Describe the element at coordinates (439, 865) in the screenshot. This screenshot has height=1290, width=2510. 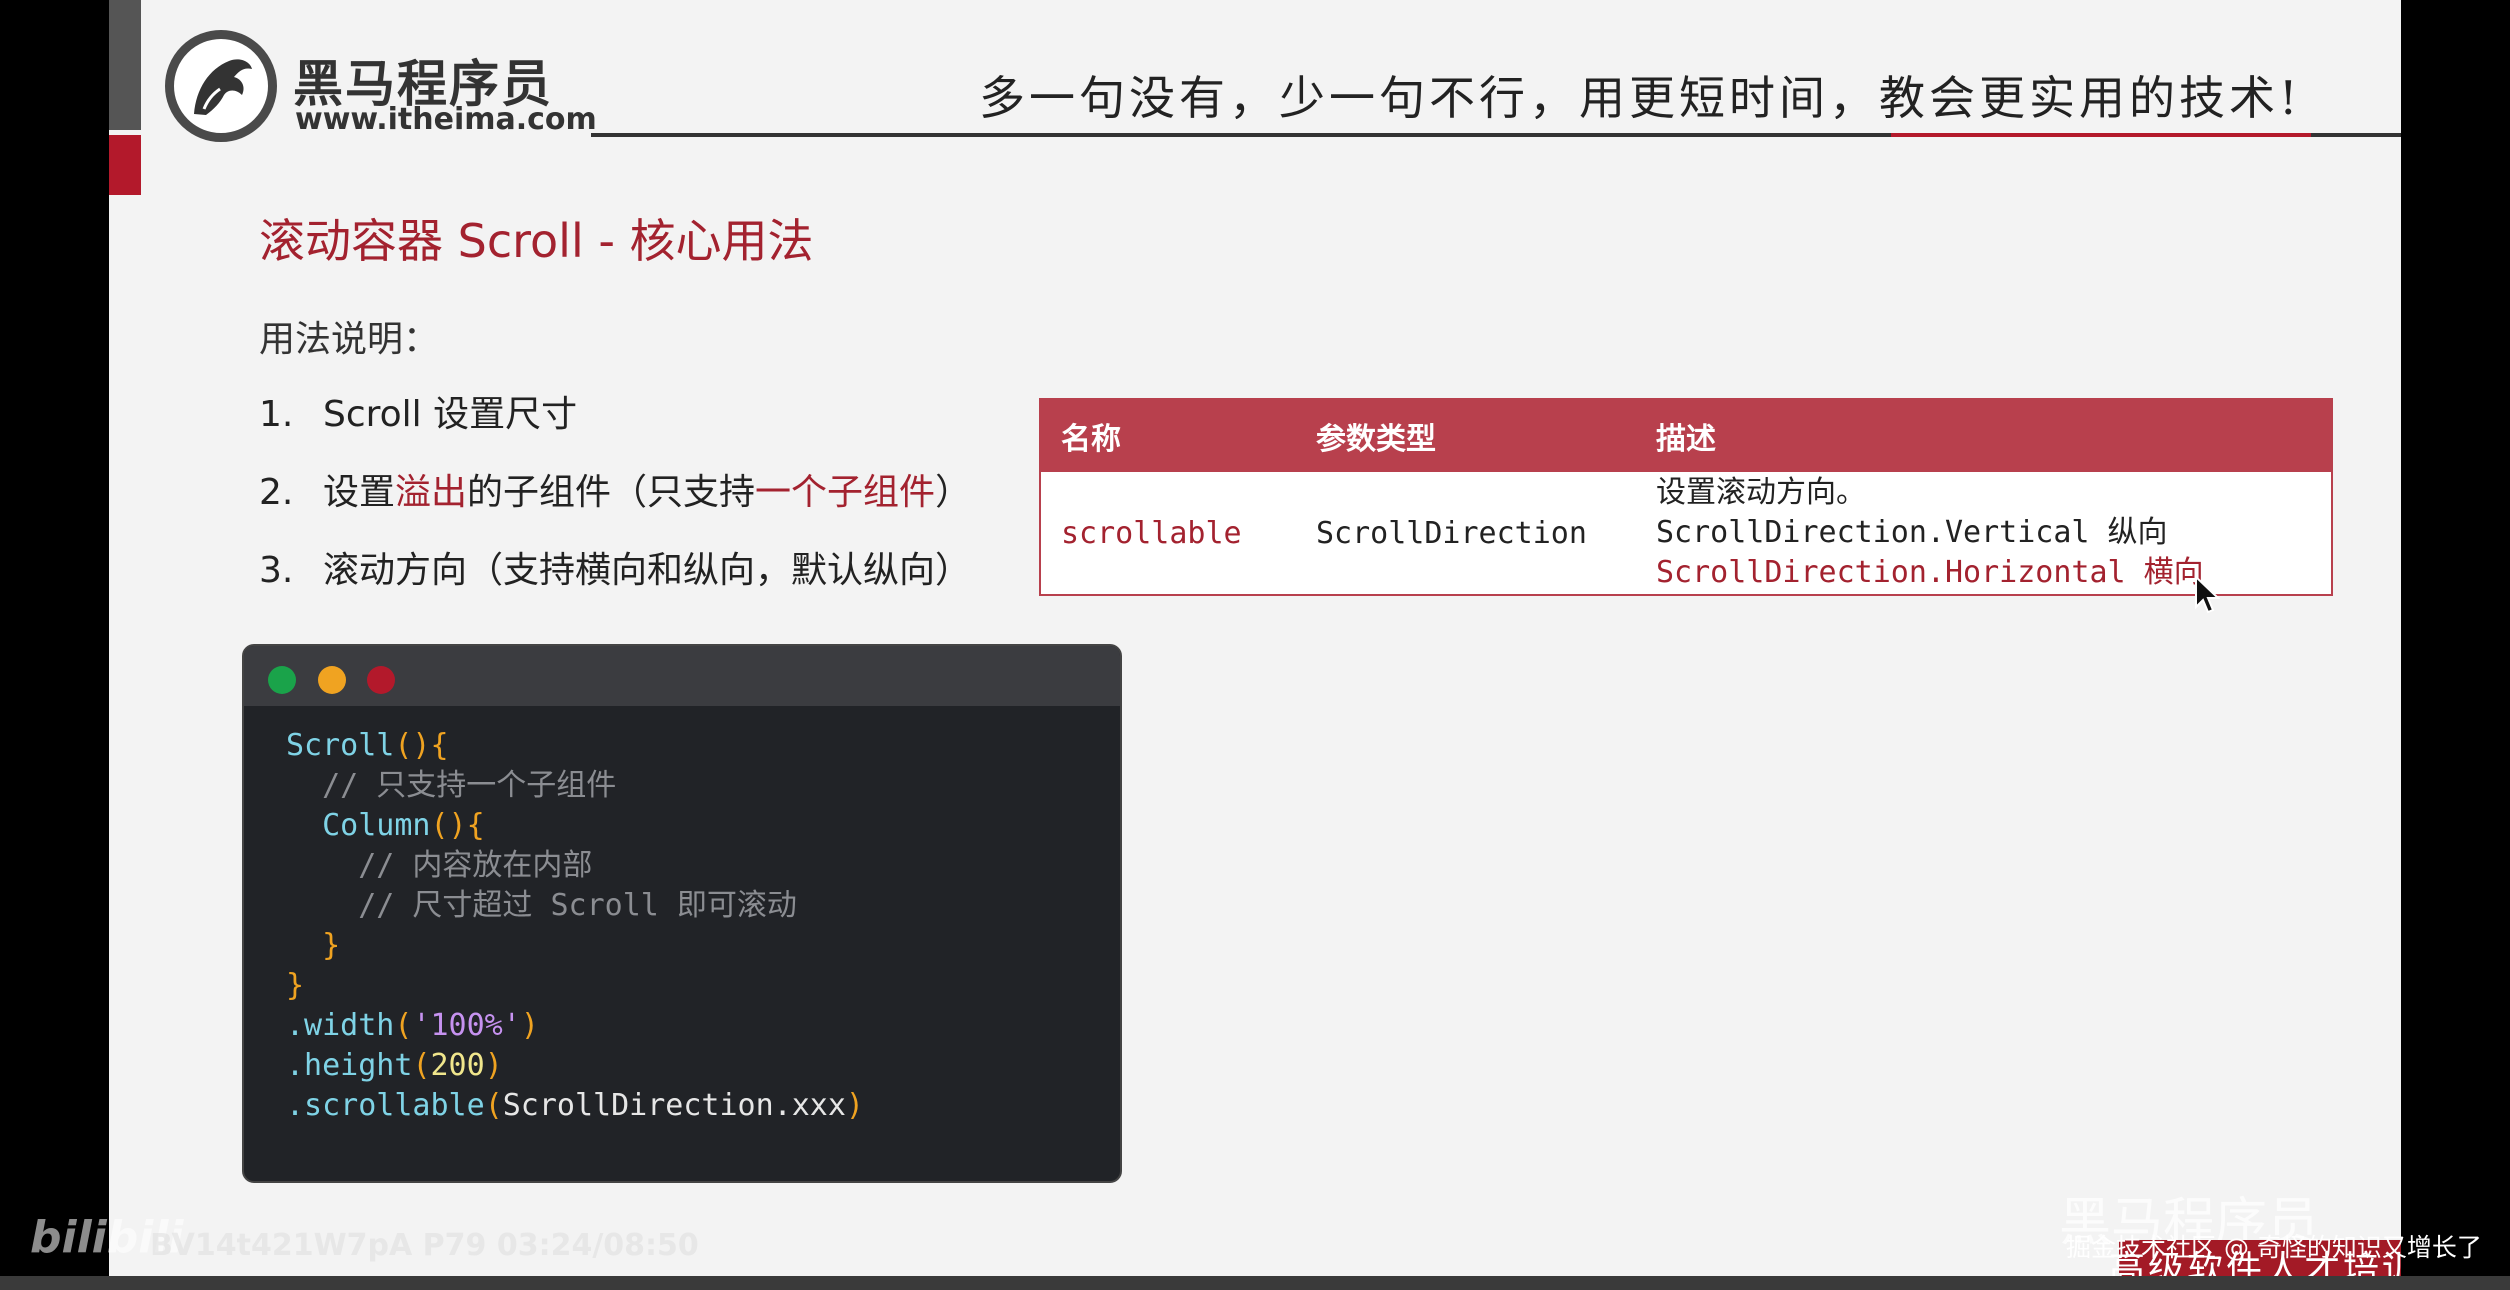
I see `code-comment: // 内容放在内部` at that location.